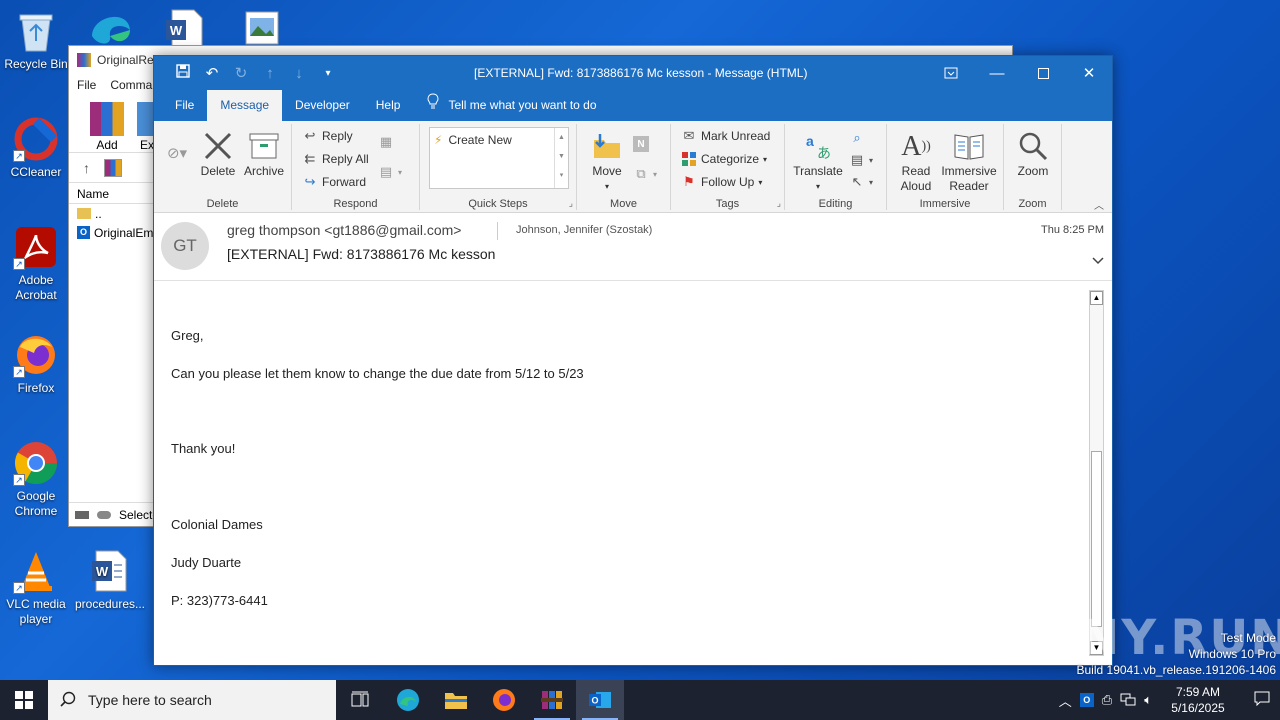 Image resolution: width=1280 pixels, height=720 pixels. What do you see at coordinates (1096, 298) in the screenshot?
I see `scroll-up-arrow-icon: ▲` at bounding box center [1096, 298].